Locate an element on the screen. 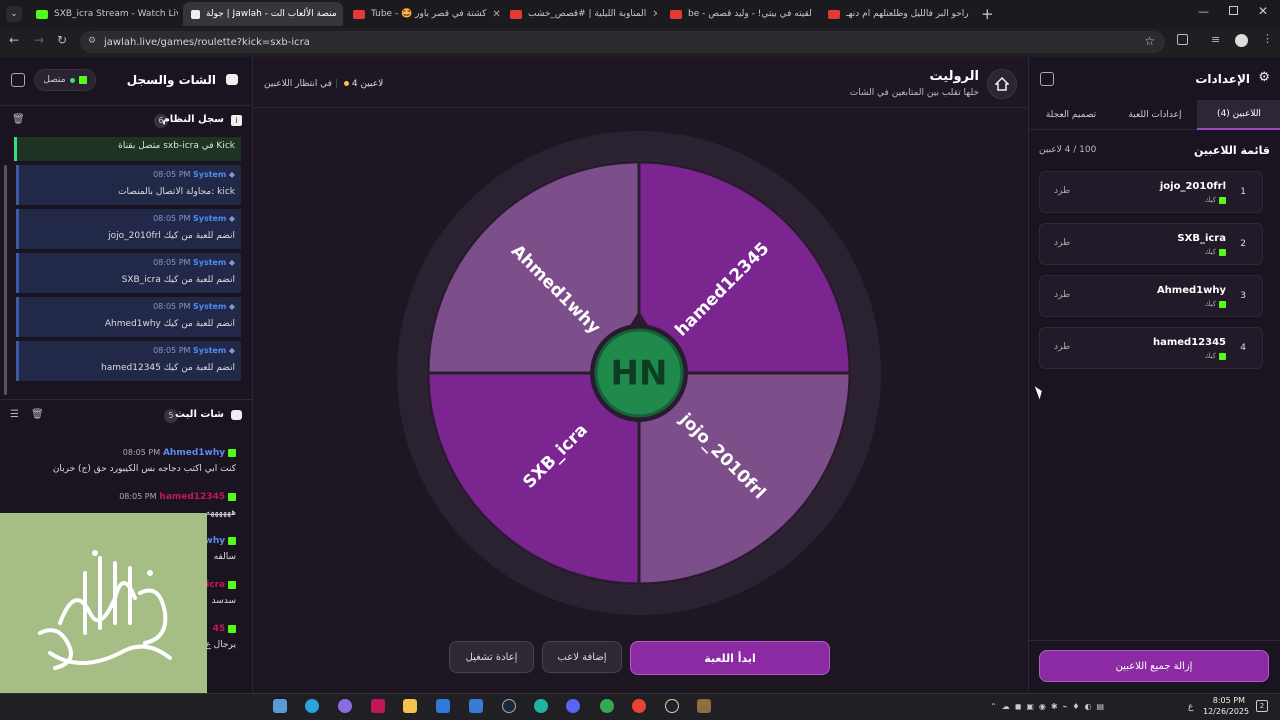 This screenshot has height=720, width=1280. tab-kick-stream: SXB_icra Stream - Watch Live o✕ is located at coordinates (103, 14).